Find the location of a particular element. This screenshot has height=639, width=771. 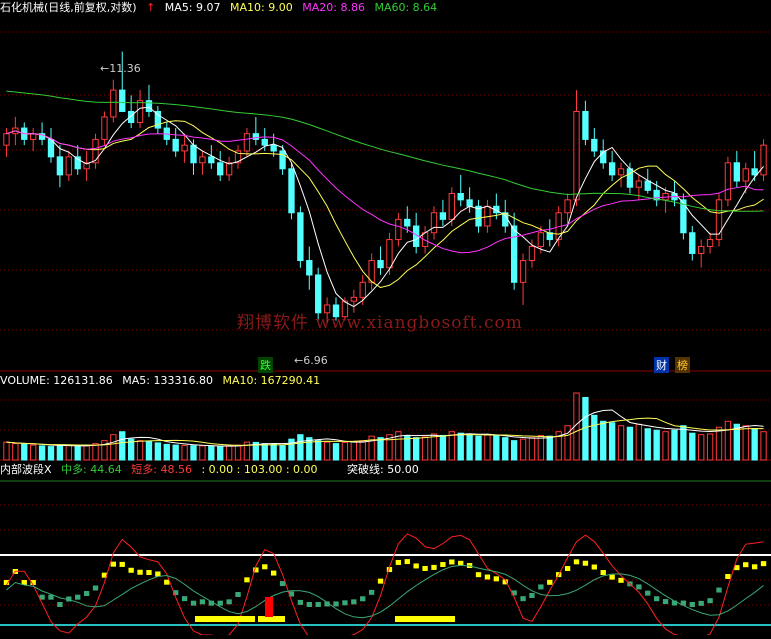

badge-fall: 跌 is located at coordinates (265, 365).